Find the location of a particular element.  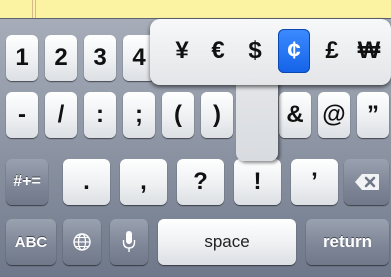

globe-icon is located at coordinates (82, 242).